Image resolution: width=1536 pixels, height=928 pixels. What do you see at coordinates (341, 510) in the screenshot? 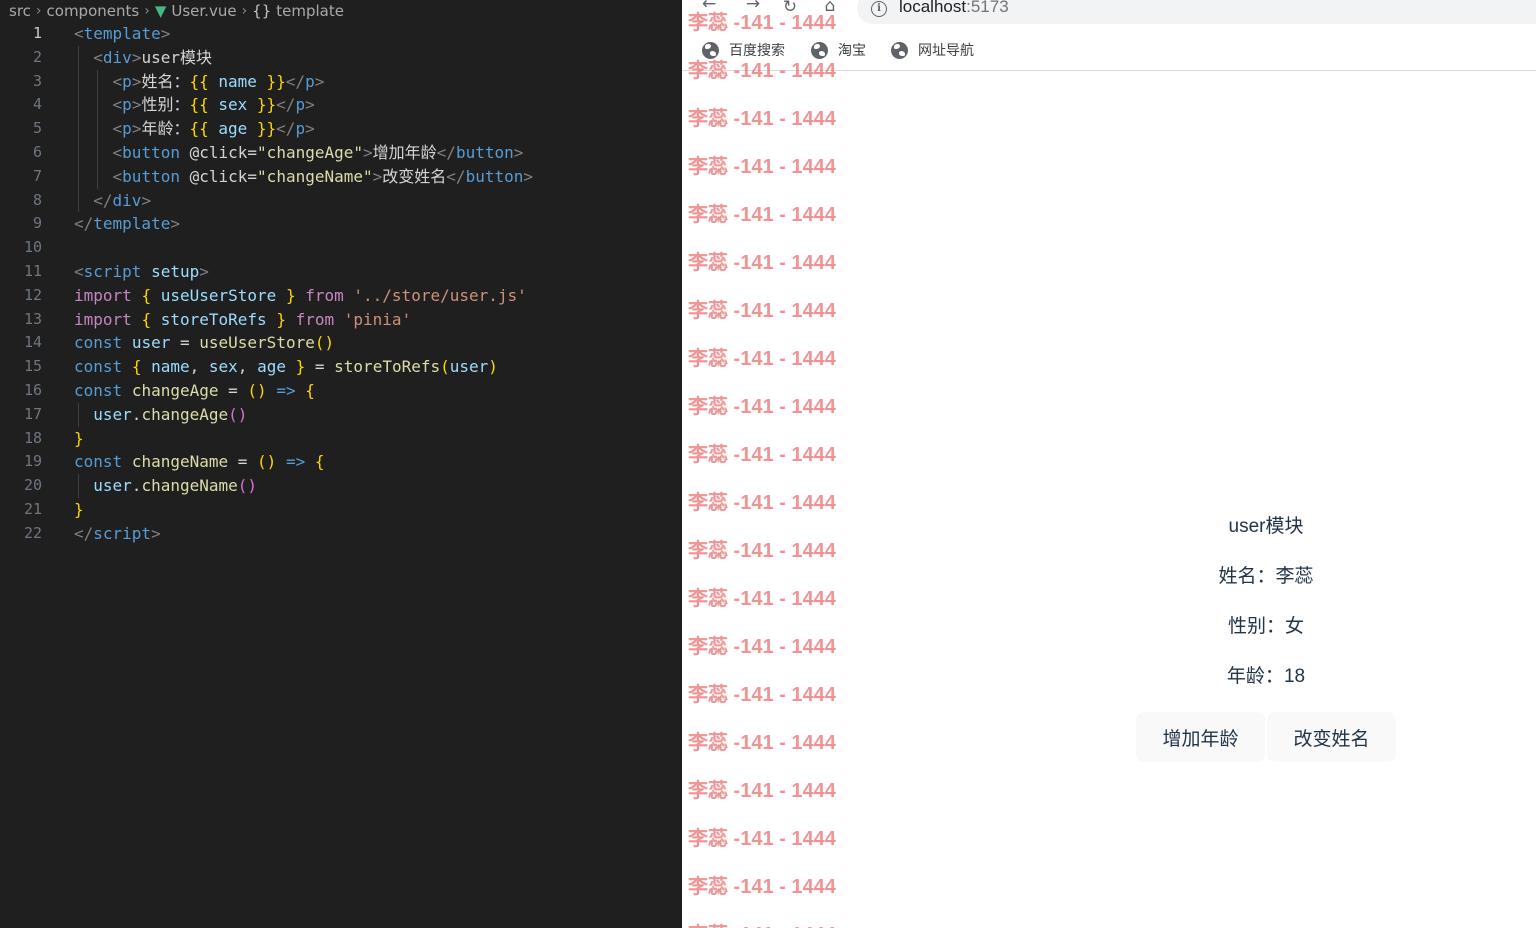
I see `code-line: 21}` at bounding box center [341, 510].